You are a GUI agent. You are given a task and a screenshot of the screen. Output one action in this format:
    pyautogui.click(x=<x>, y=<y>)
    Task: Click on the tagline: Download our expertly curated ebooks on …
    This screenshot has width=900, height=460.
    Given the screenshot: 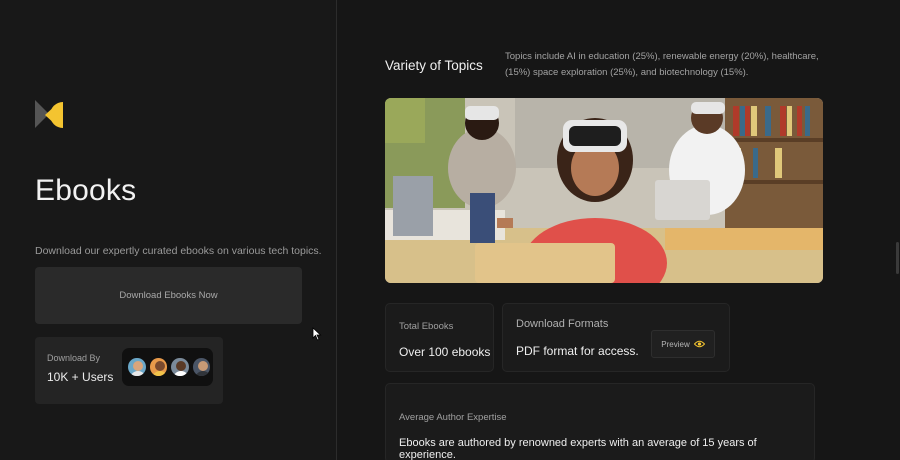 What is the action you would take?
    pyautogui.click(x=178, y=251)
    